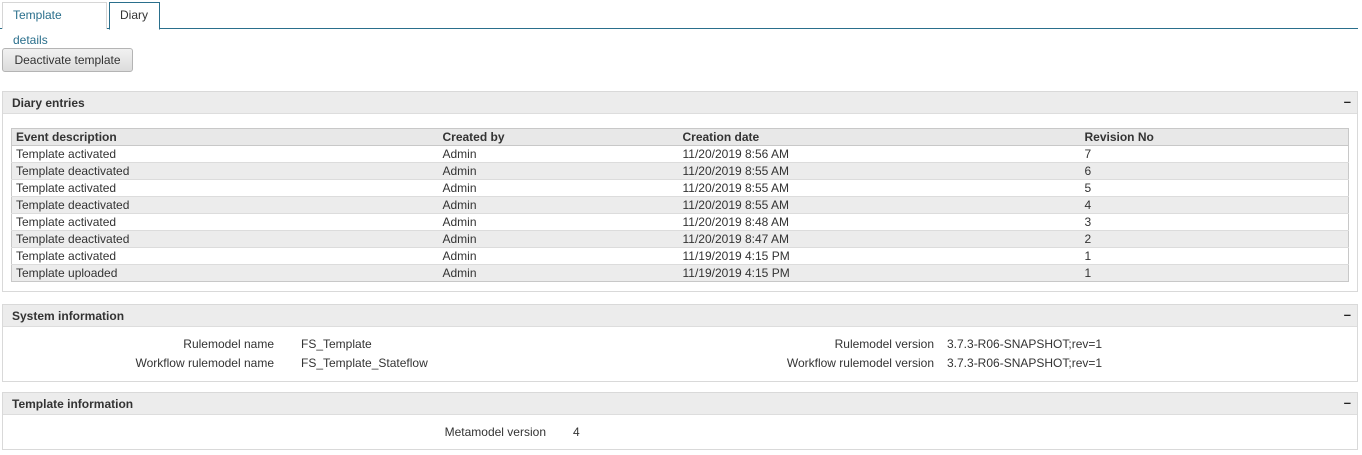 The image size is (1362, 455). I want to click on tab-bar: Template details Diary, so click(679, 23).